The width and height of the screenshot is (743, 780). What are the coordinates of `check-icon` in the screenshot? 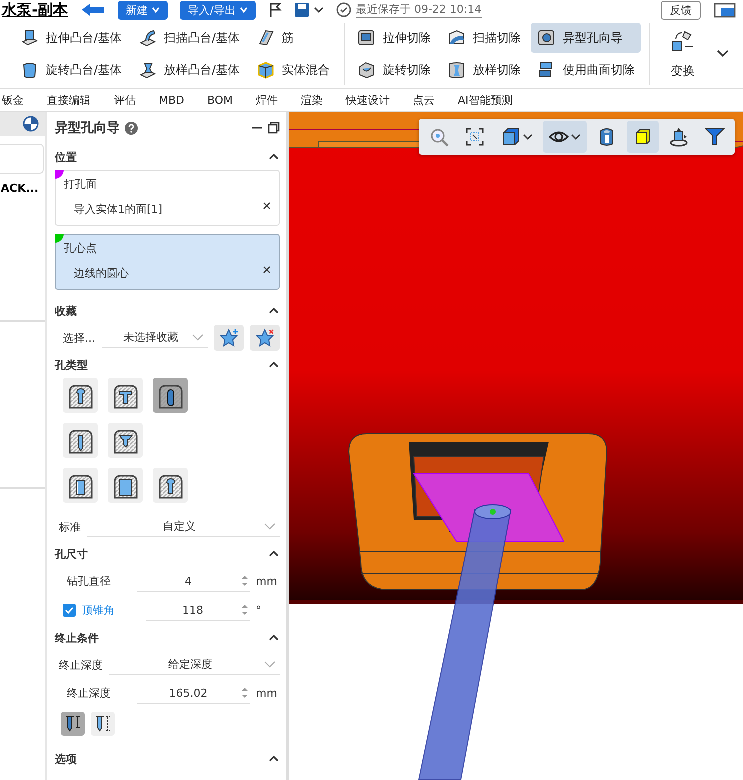 It's located at (69, 610).